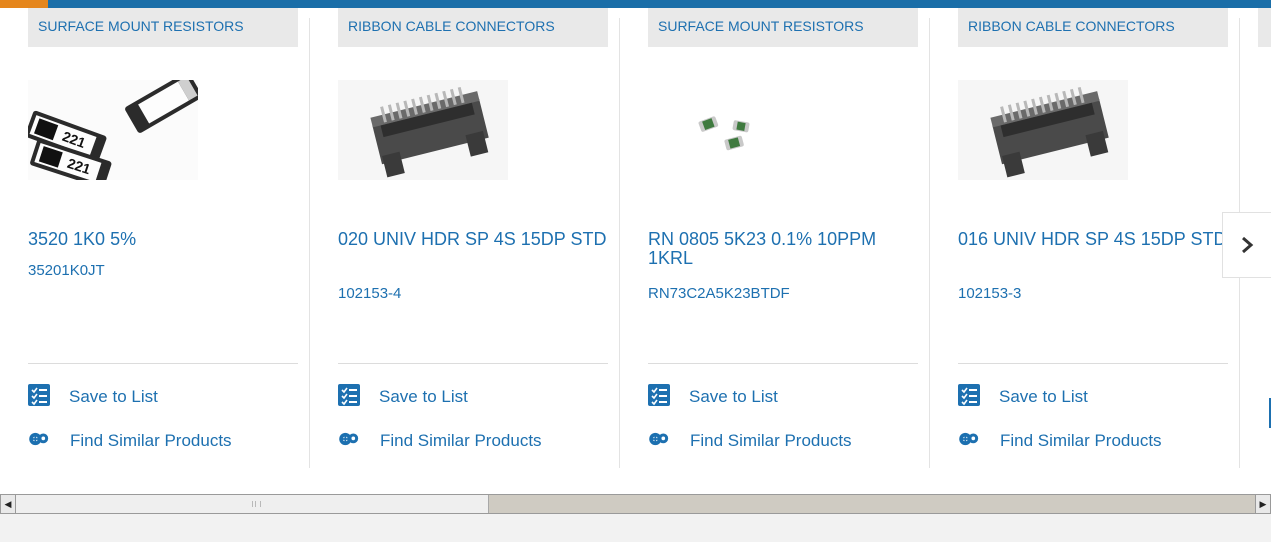 This screenshot has height=542, width=1271. I want to click on carousel-next-button, so click(1246, 245).